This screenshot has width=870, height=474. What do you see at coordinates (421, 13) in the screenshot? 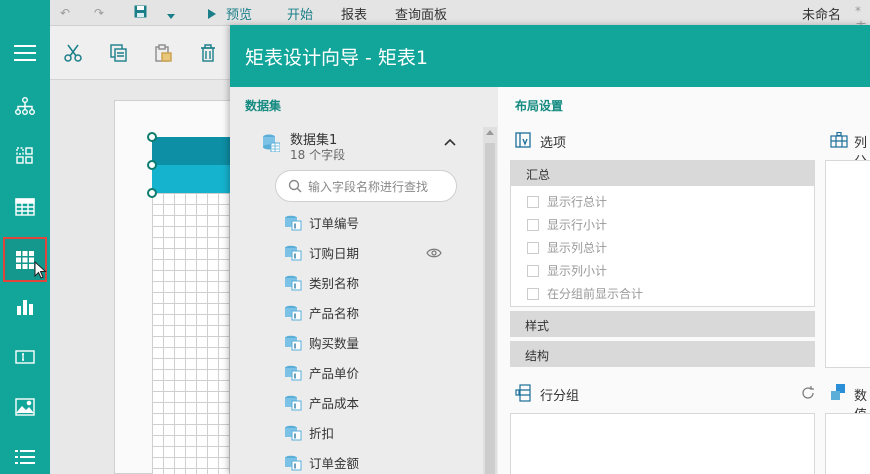
I see `menu-query-panel: 查询面板` at bounding box center [421, 13].